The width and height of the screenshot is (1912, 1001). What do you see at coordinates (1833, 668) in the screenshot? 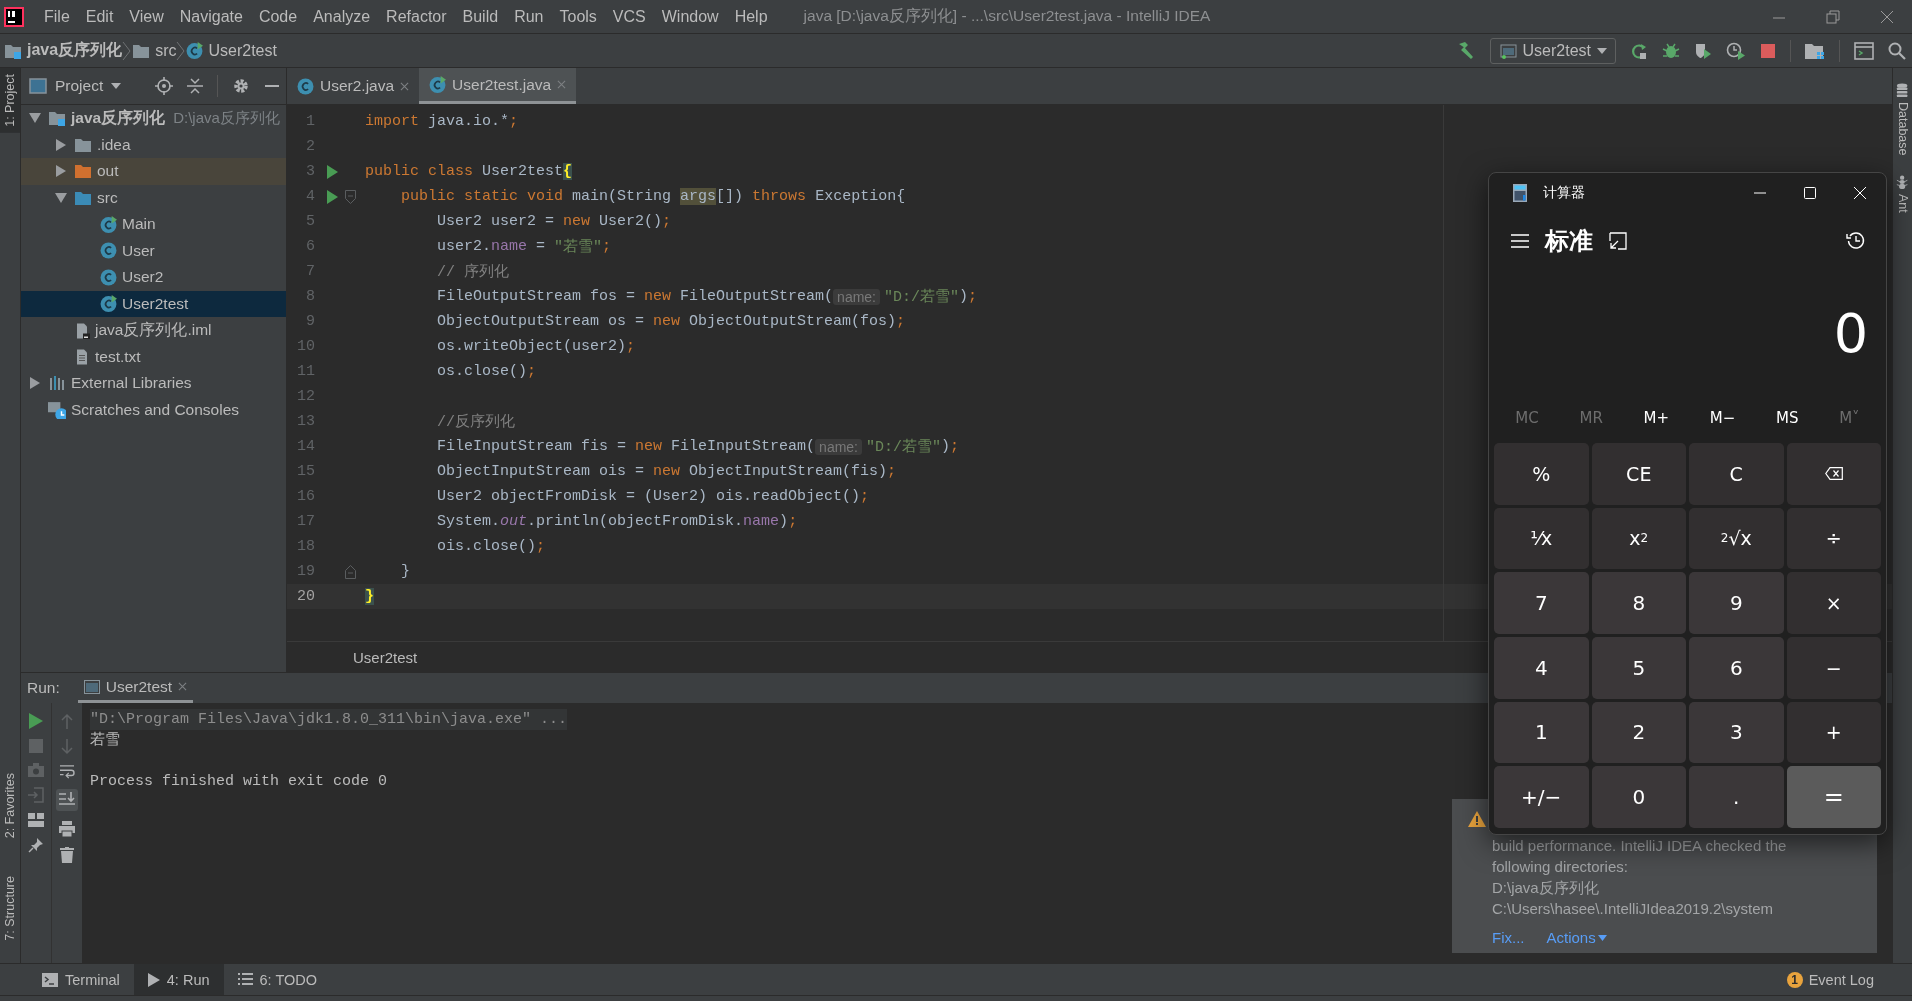
I see `operator-key: −` at bounding box center [1833, 668].